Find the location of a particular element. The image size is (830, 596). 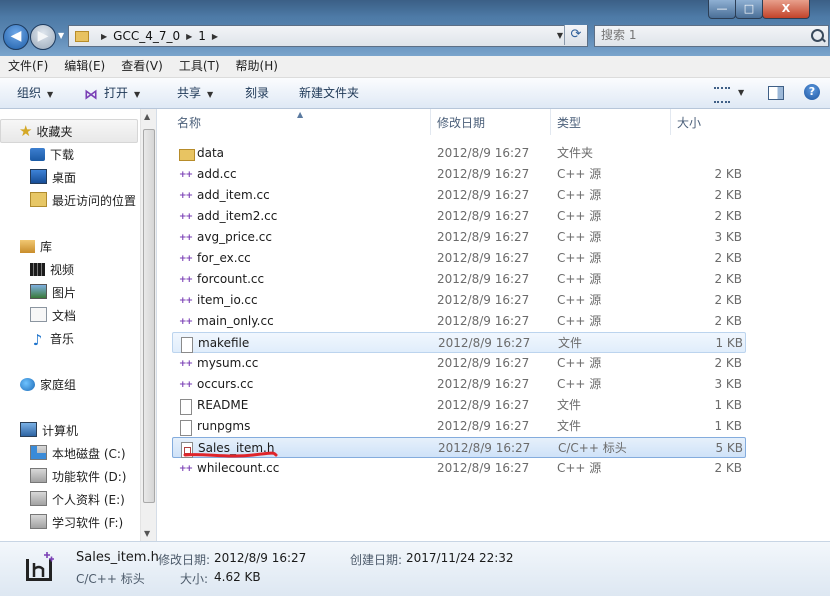

address-bar: ▶ GCC_4_7_0 ▶ 1 ▶ ▼ is located at coordinates (328, 36).